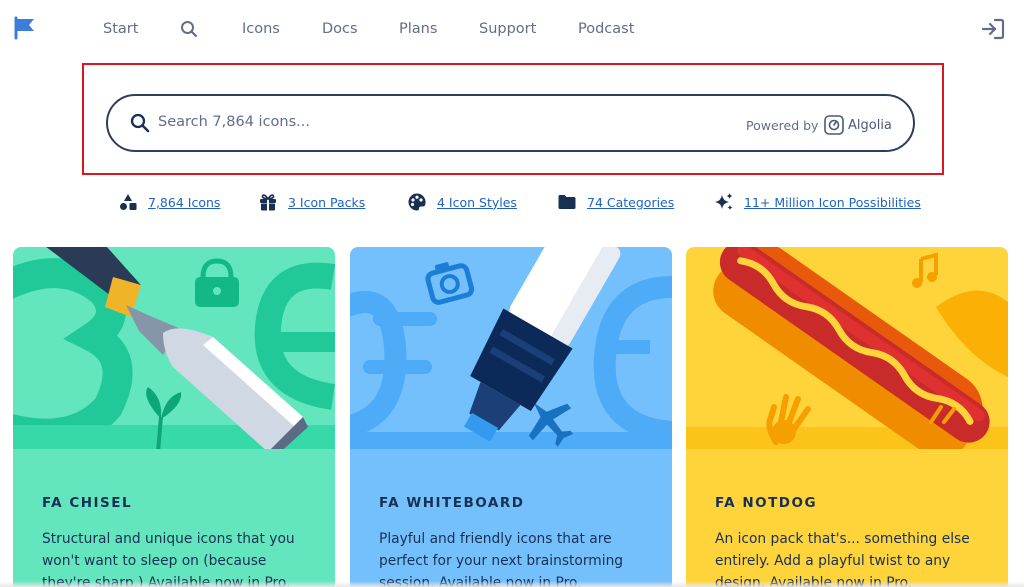  I want to click on stat-icon-styles-link: 4 Icon Styles, so click(477, 202).